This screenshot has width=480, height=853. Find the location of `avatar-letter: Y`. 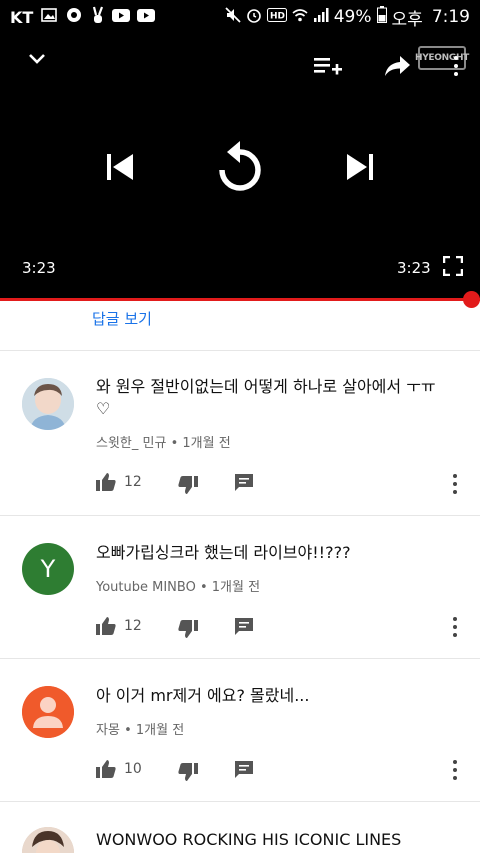

avatar-letter: Y is located at coordinates (48, 569).